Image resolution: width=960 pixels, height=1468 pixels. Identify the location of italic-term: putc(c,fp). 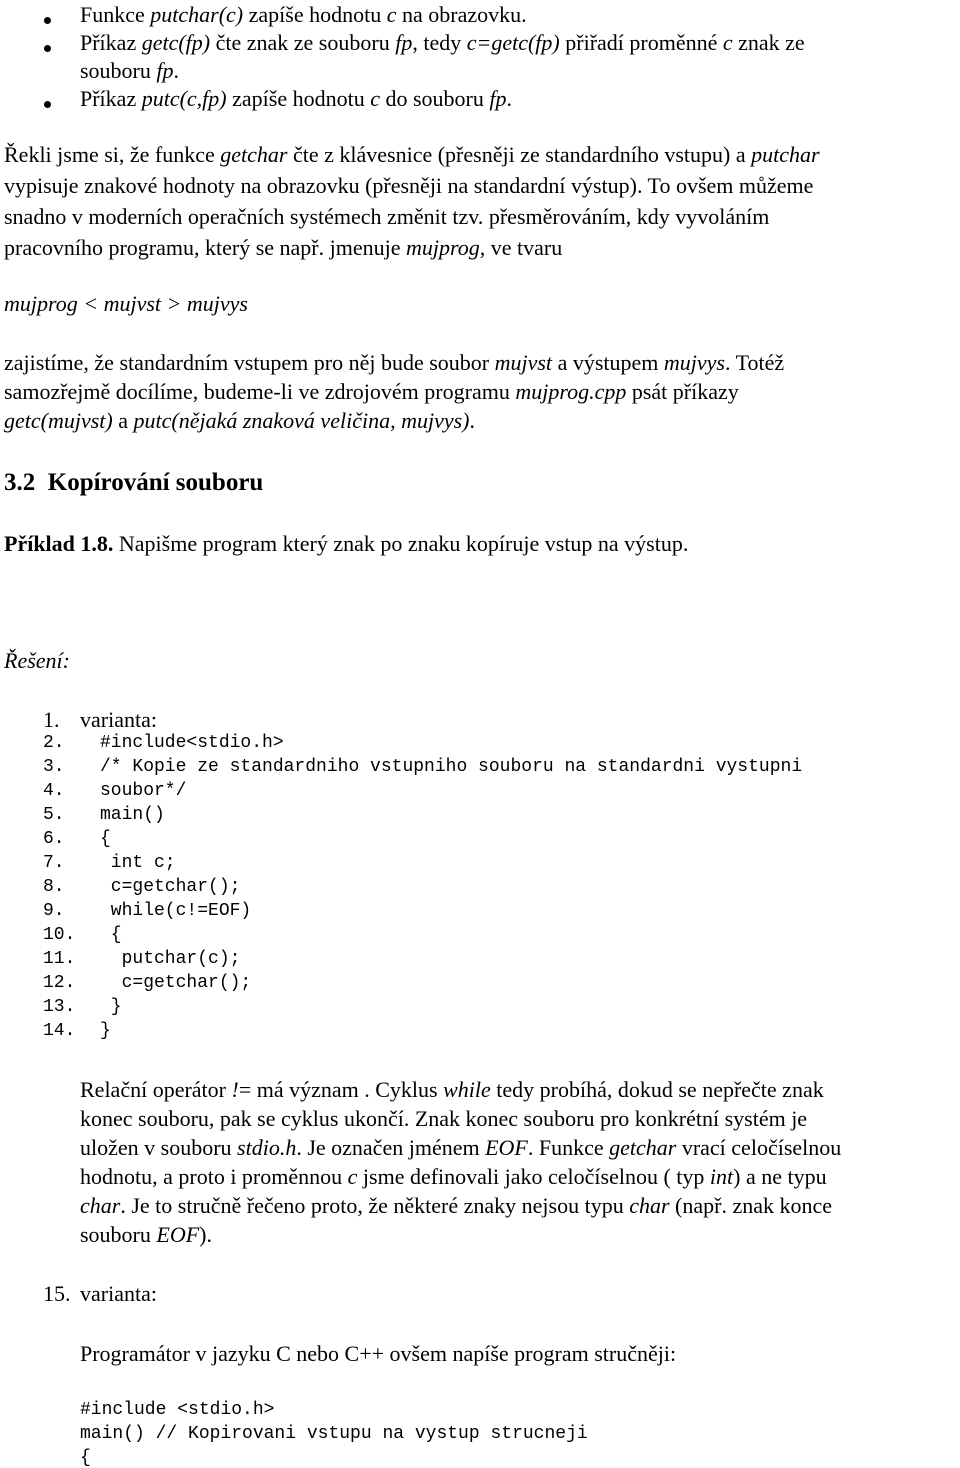
(184, 98).